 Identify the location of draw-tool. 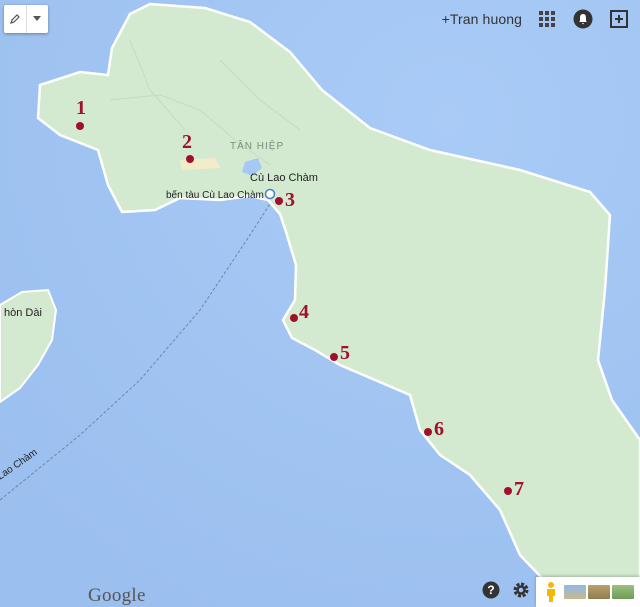
(26, 19).